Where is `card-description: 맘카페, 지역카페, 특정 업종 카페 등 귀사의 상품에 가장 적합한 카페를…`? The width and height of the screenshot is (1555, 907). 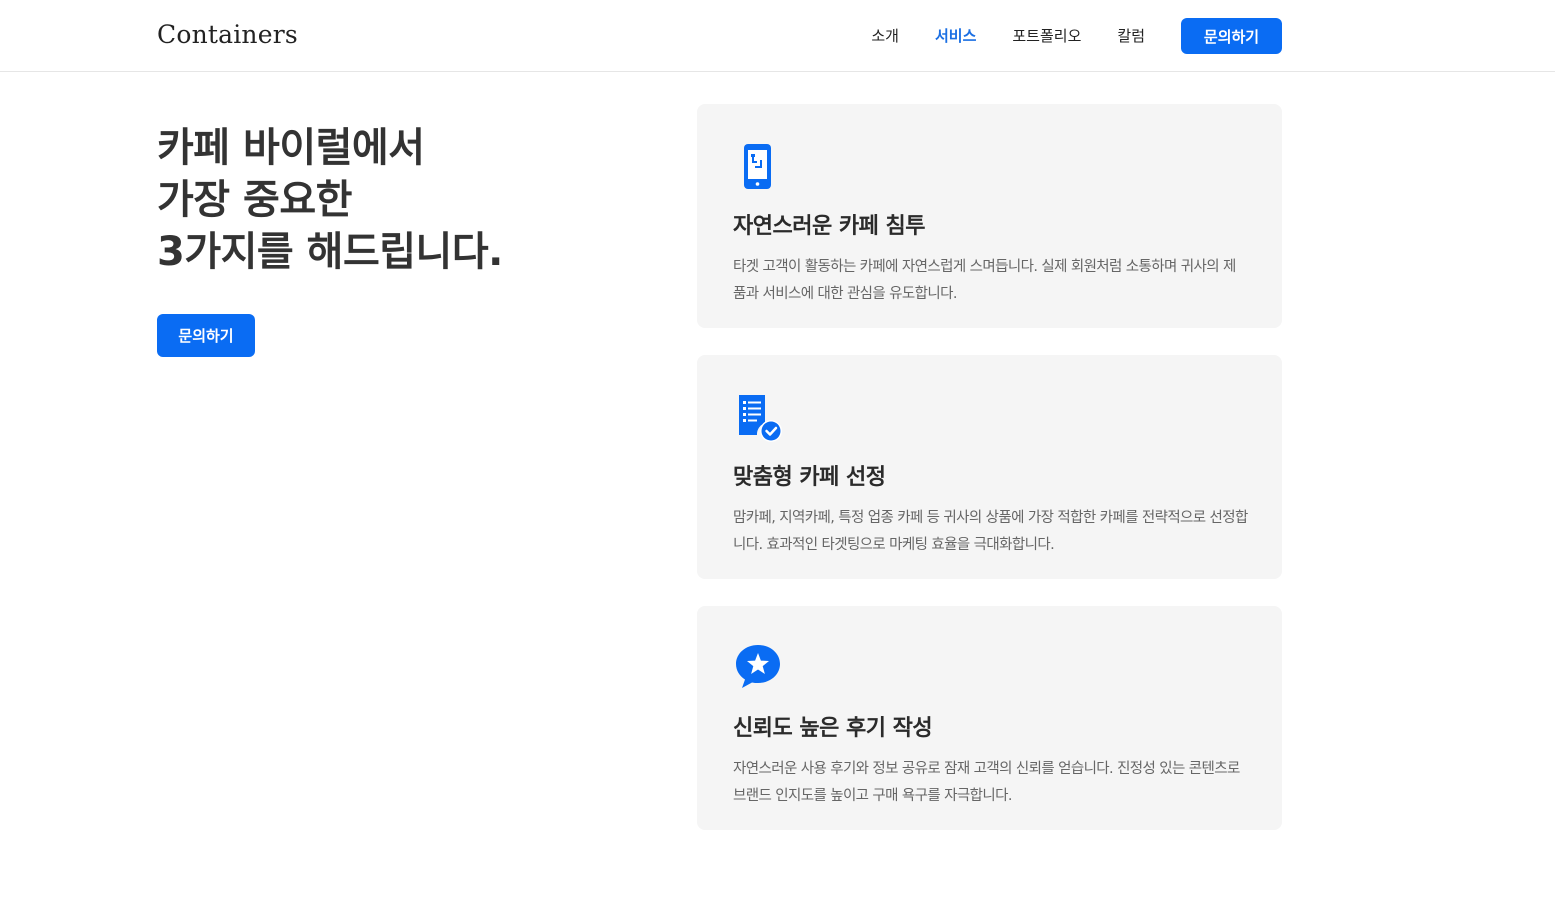
card-description: 맘카페, 지역카페, 특정 업종 카페 등 귀사의 상품에 가장 적합한 카페를… is located at coordinates (990, 531).